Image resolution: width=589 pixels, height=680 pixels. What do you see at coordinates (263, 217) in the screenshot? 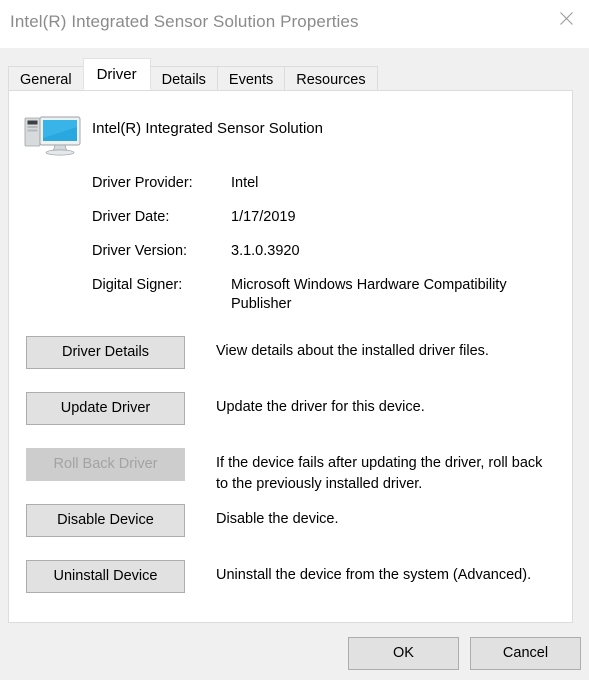
I see `driver-info-value: 1/17/2019` at bounding box center [263, 217].